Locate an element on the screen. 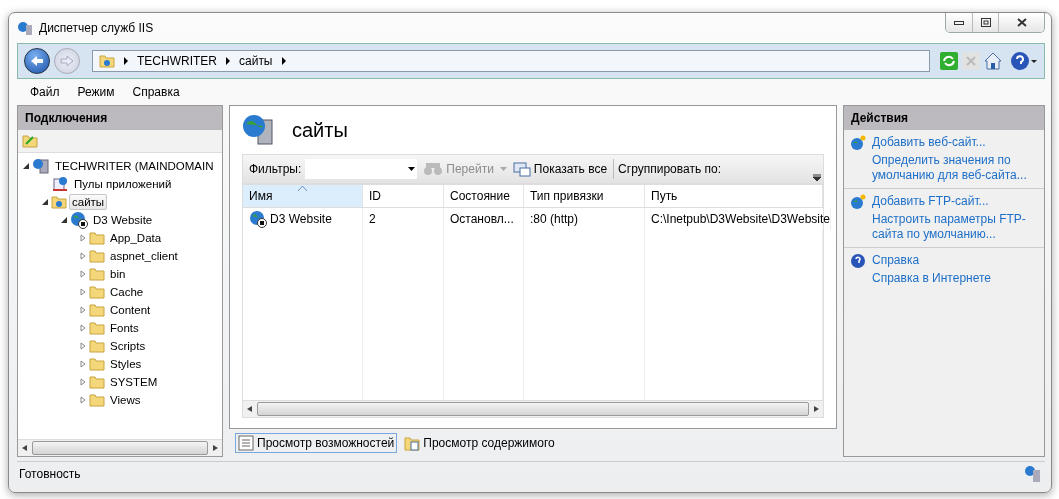 This screenshot has height=499, width=1059. tree-item: SYSTEM is located at coordinates (134, 382).